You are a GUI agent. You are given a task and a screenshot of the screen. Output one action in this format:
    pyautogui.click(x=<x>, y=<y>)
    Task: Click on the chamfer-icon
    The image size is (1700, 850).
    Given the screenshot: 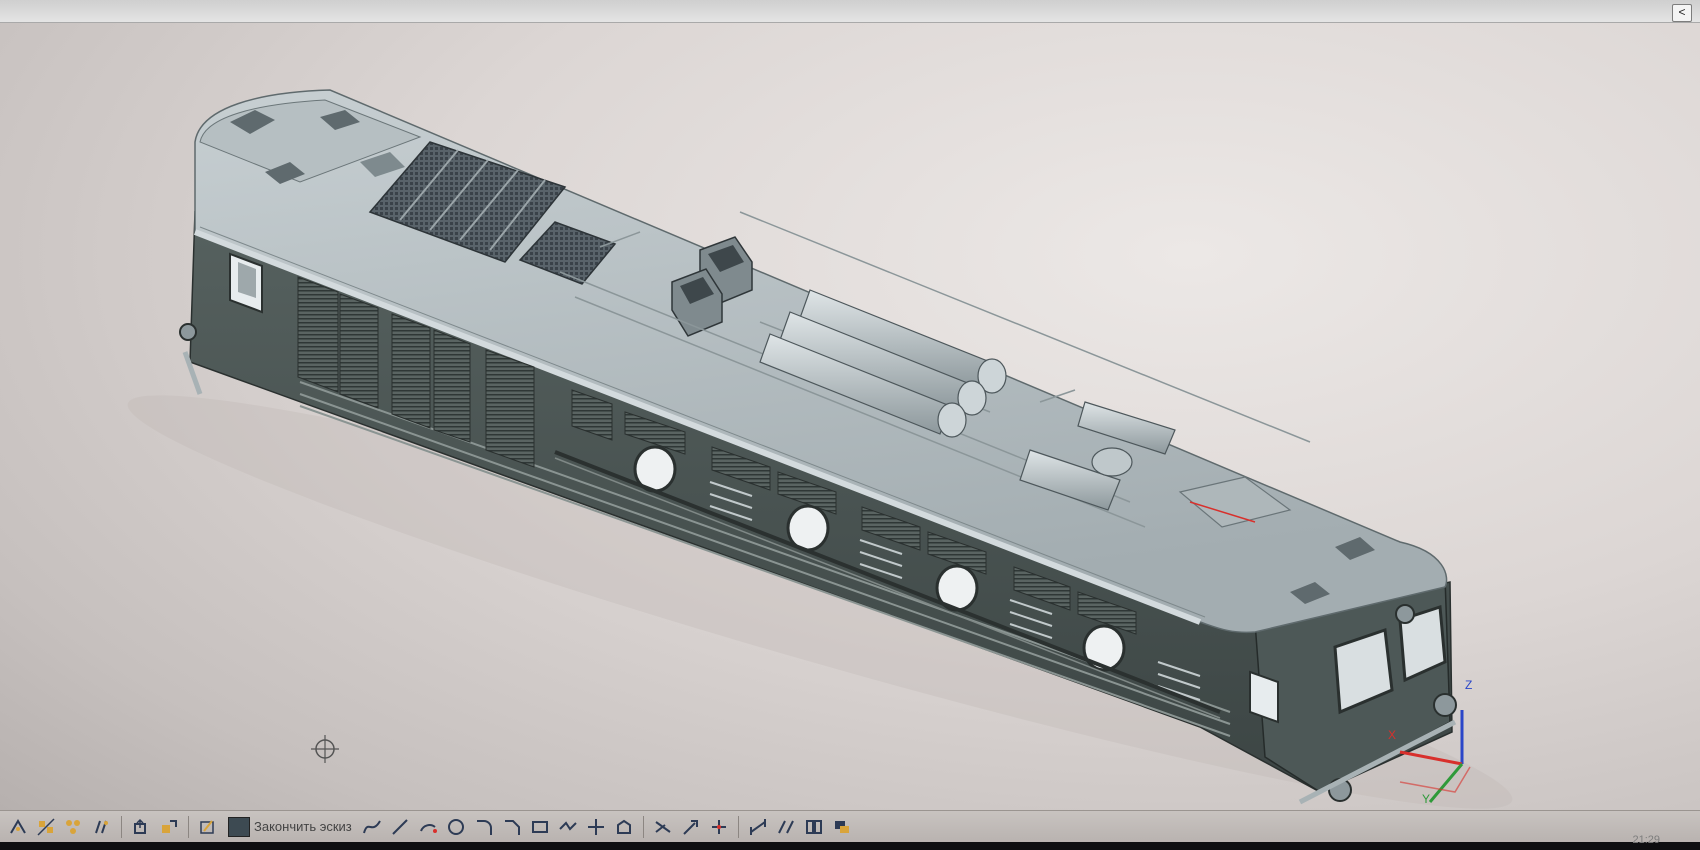 What is the action you would take?
    pyautogui.click(x=512, y=827)
    